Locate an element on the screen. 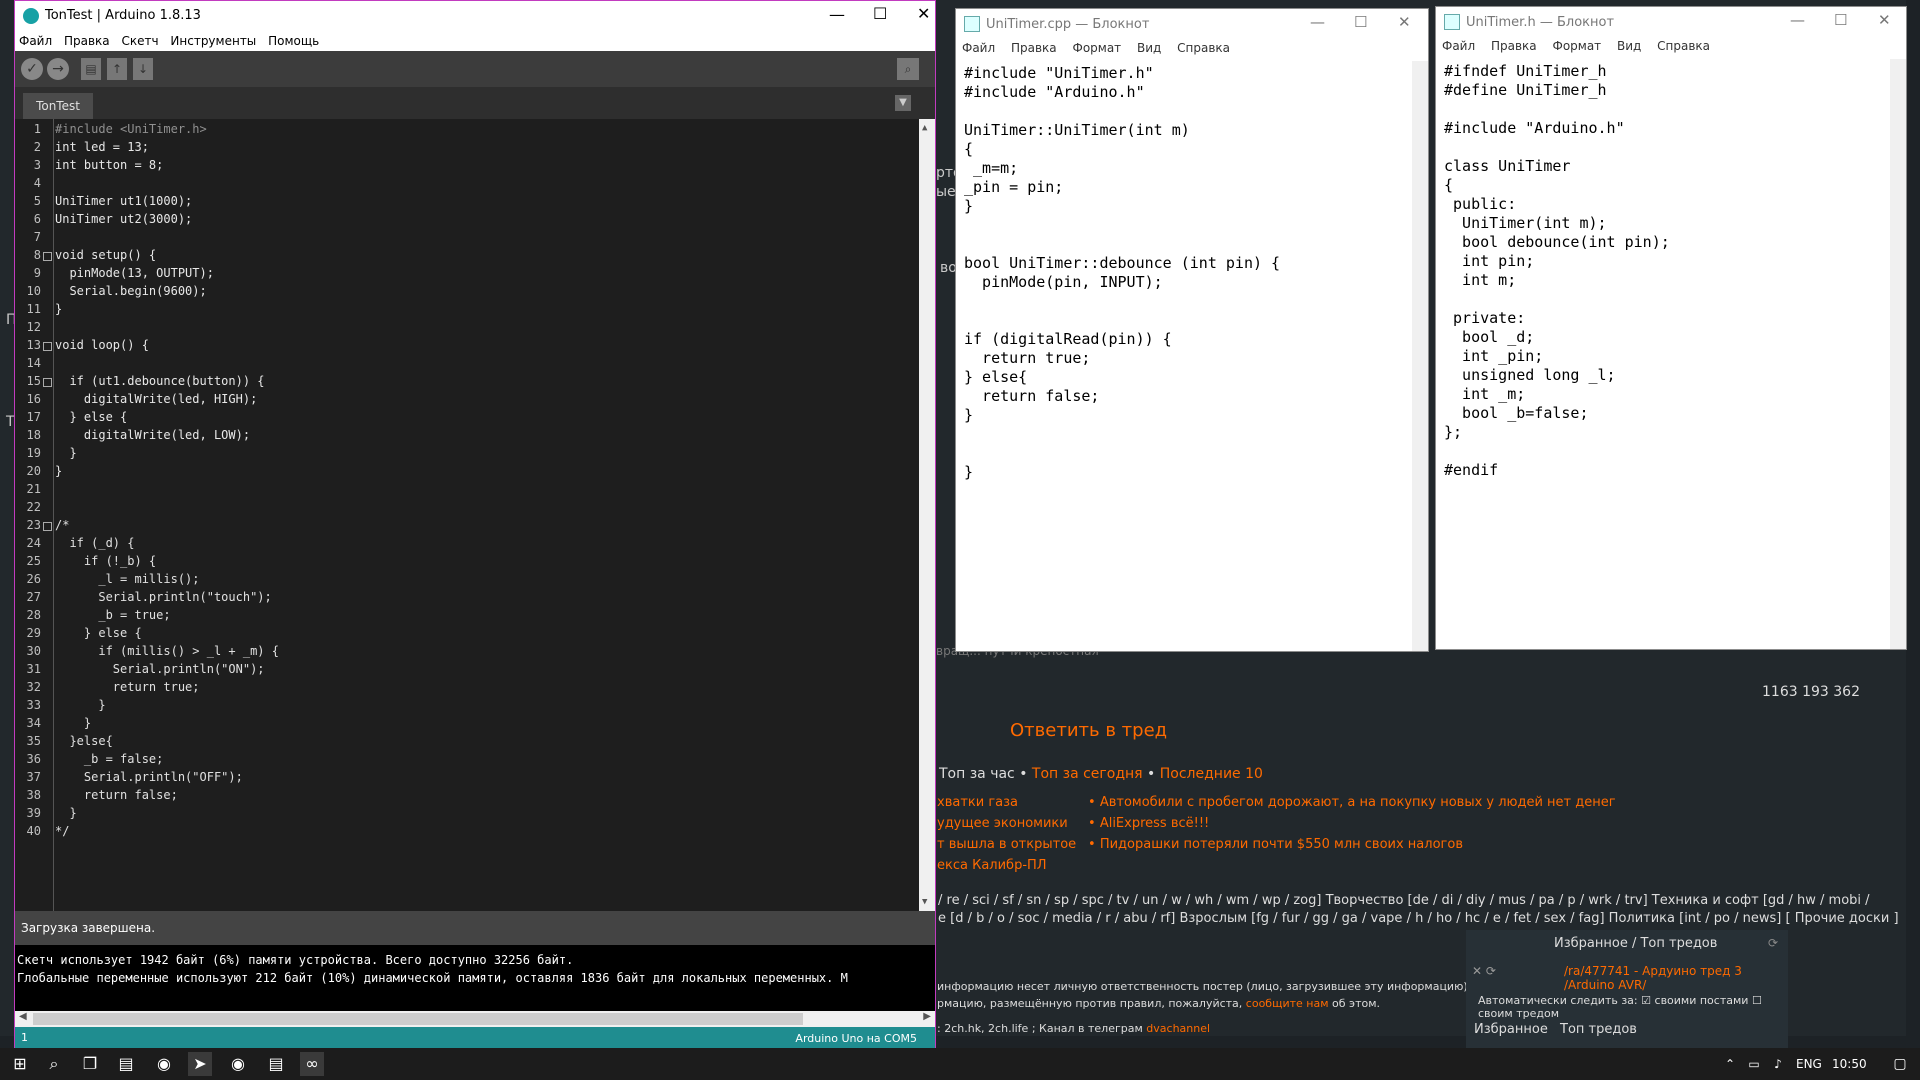 This screenshot has height=1080, width=1920. tray-chevron-icon: ⌃ is located at coordinates (1730, 1064).